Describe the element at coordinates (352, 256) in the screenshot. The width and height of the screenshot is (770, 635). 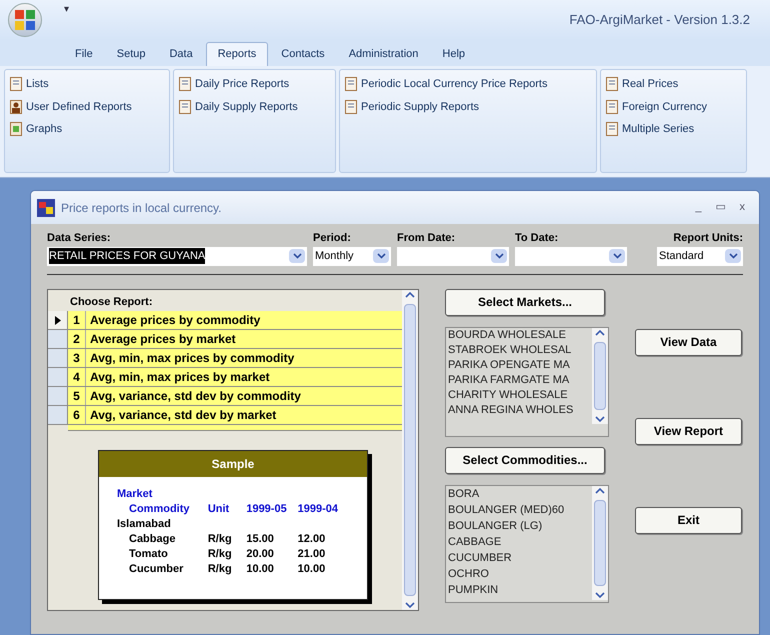
I see `dropdown-field: Monthly` at that location.